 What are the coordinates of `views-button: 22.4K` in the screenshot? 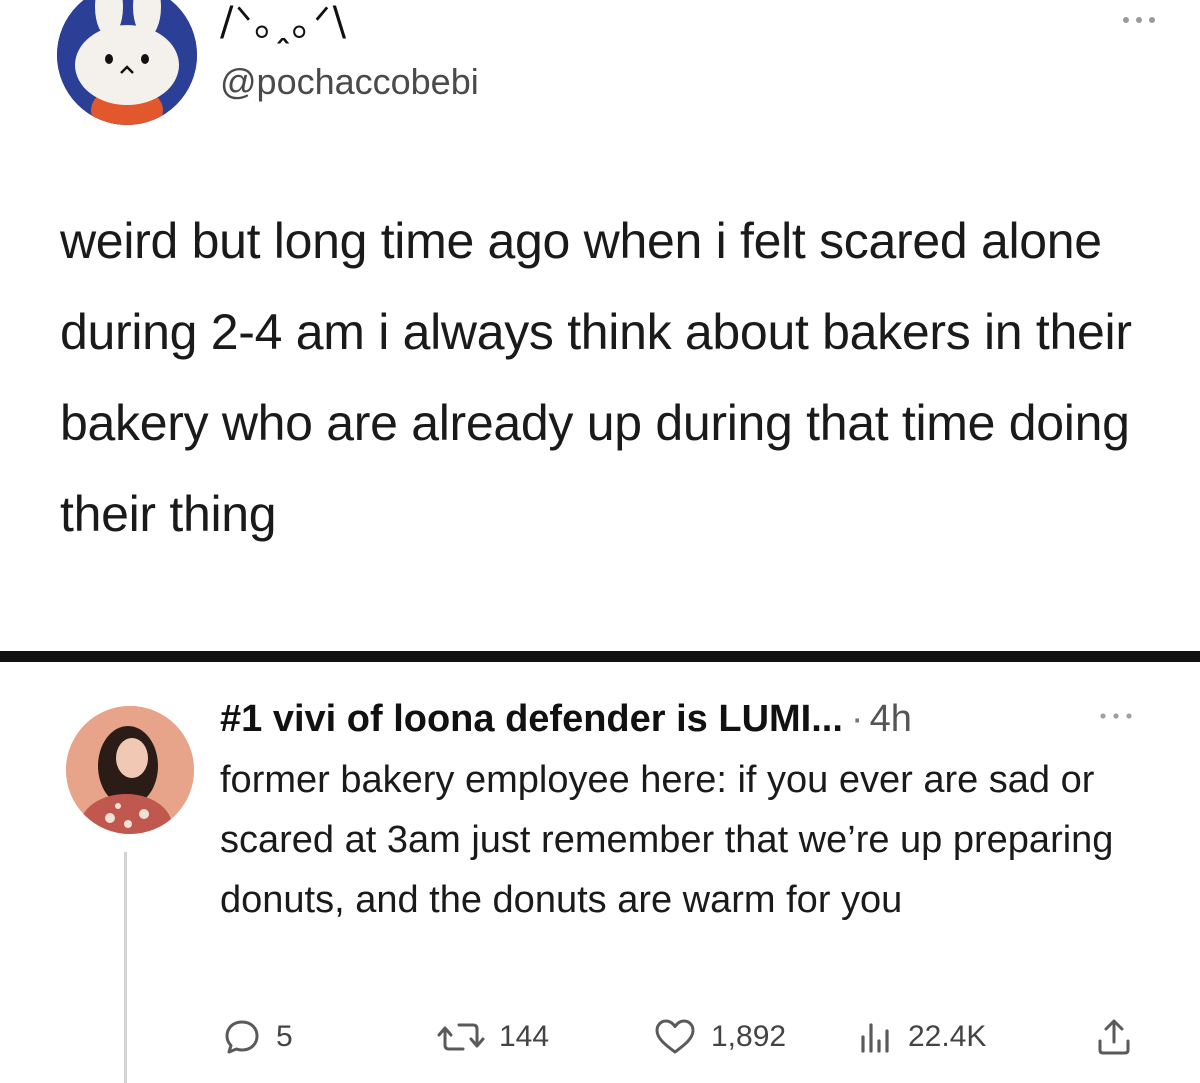 It's located at (922, 1037).